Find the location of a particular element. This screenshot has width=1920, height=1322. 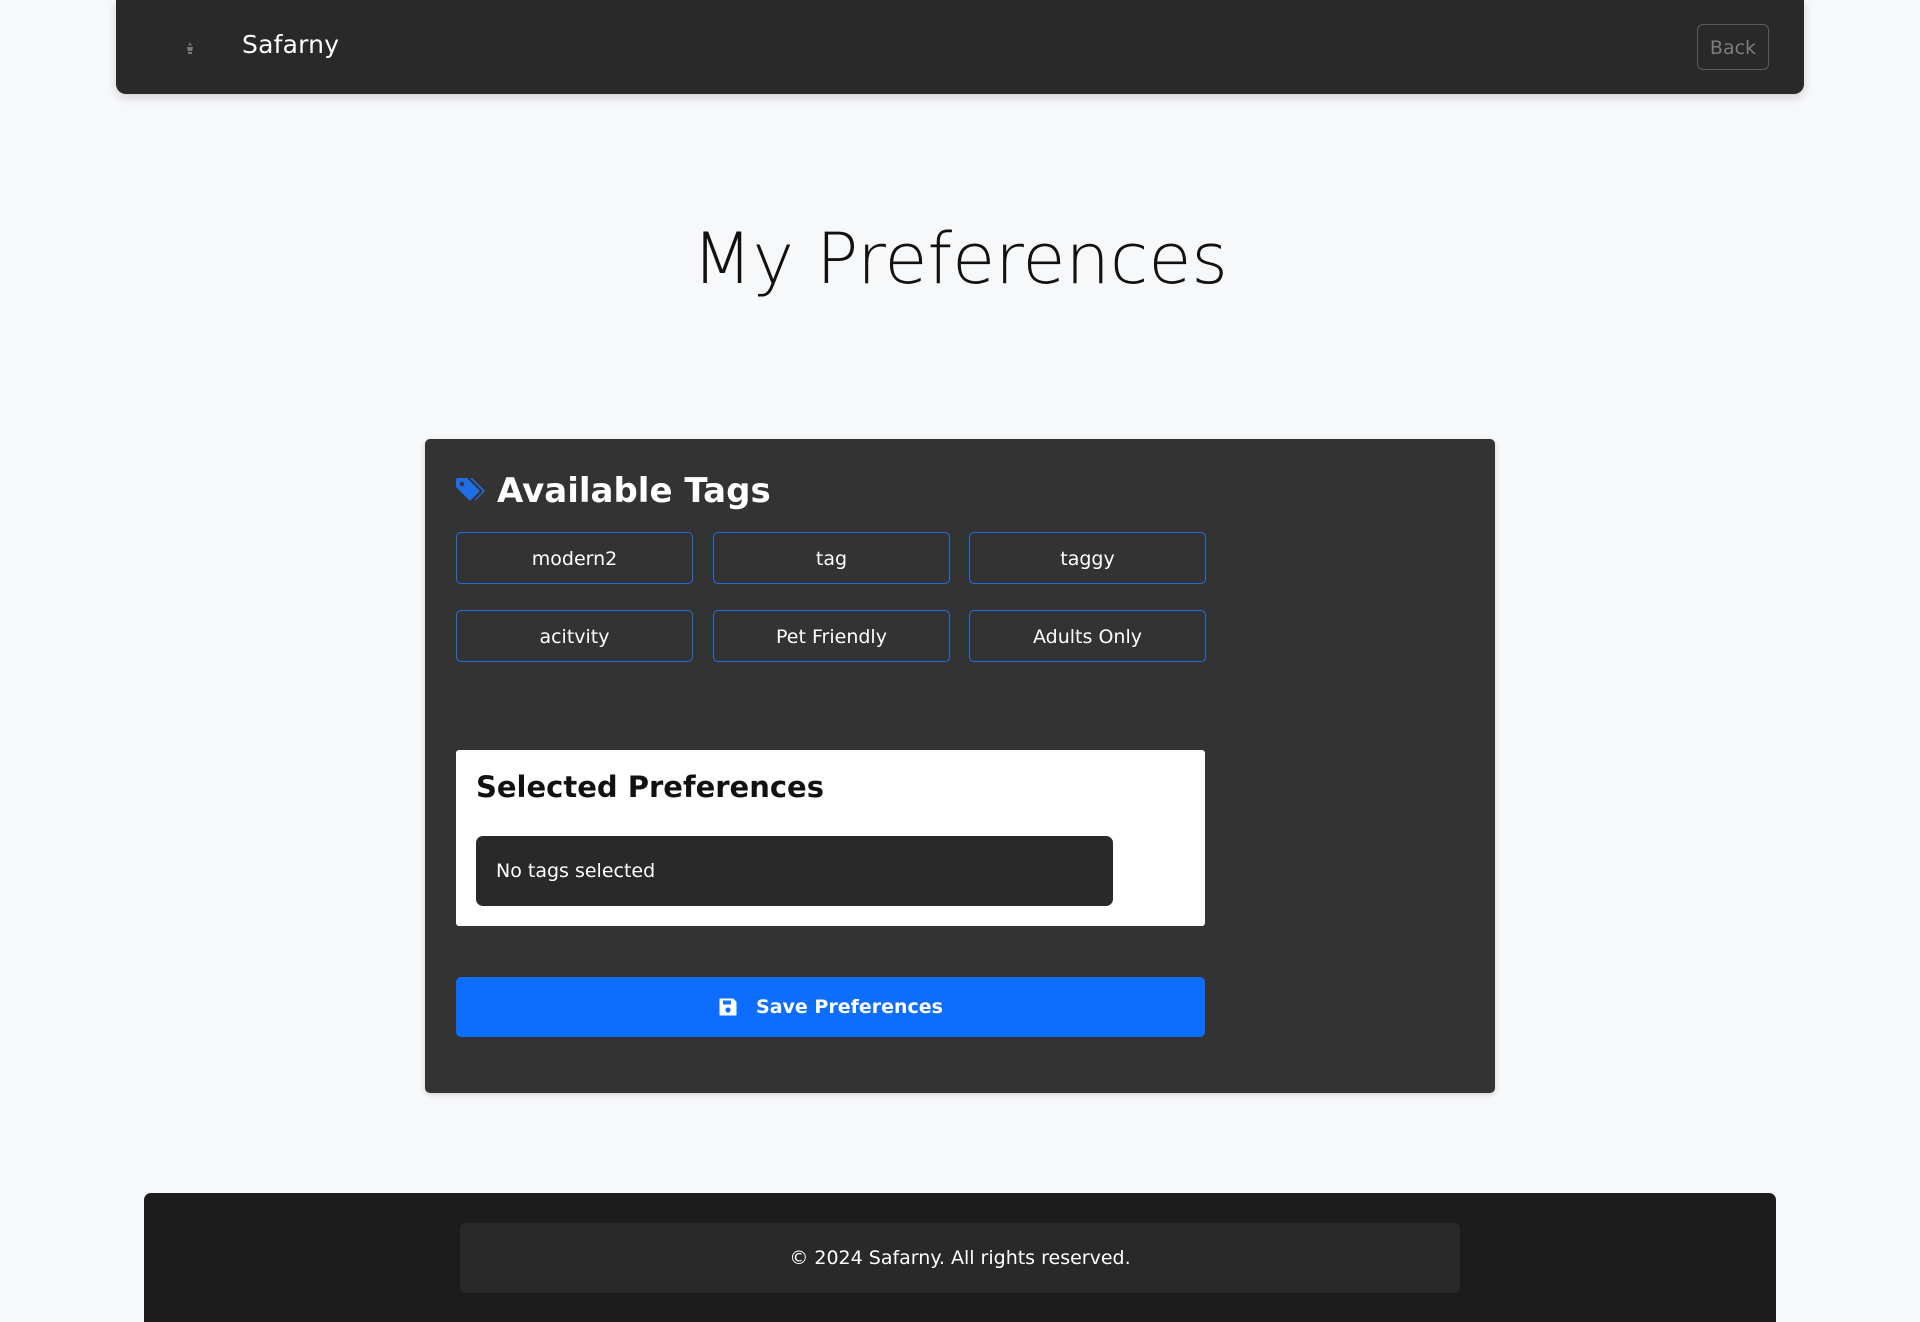

save-preferences-button: Save Preferences is located at coordinates (830, 1007).